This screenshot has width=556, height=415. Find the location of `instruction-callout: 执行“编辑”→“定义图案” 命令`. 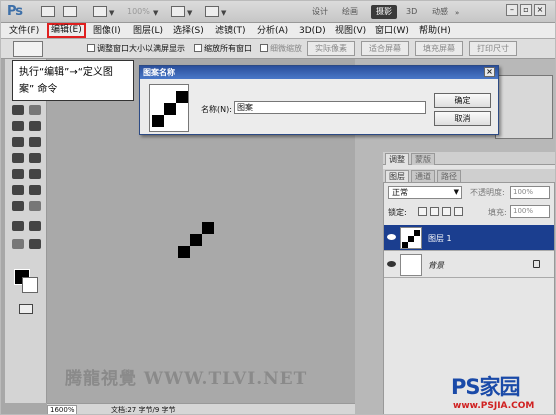

instruction-callout: 执行“编辑”→“定义图案” 命令 is located at coordinates (73, 80).